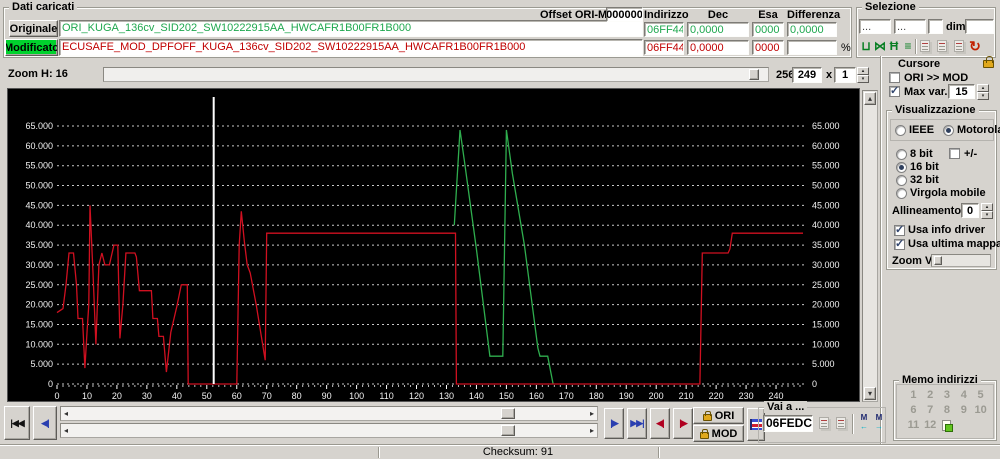  What do you see at coordinates (866, 46) in the screenshot?
I see `select-start-icon: ⊔` at bounding box center [866, 46].